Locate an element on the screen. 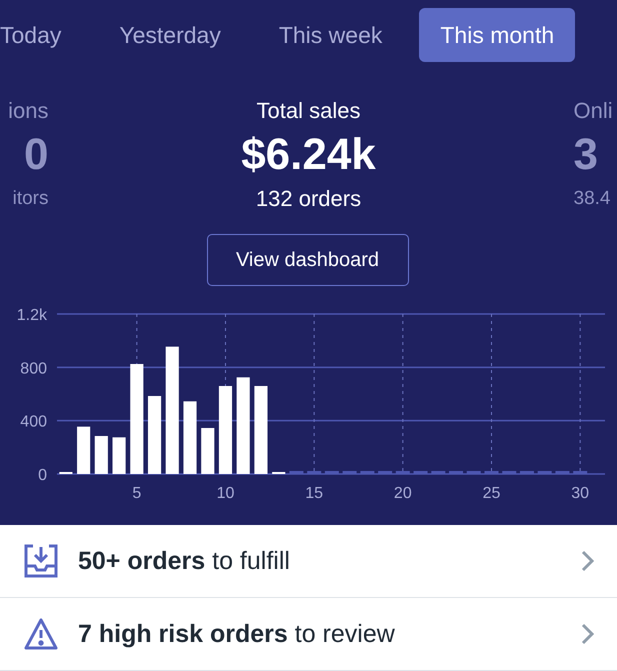 The width and height of the screenshot is (617, 671). axis-label: 25 is located at coordinates (491, 493).